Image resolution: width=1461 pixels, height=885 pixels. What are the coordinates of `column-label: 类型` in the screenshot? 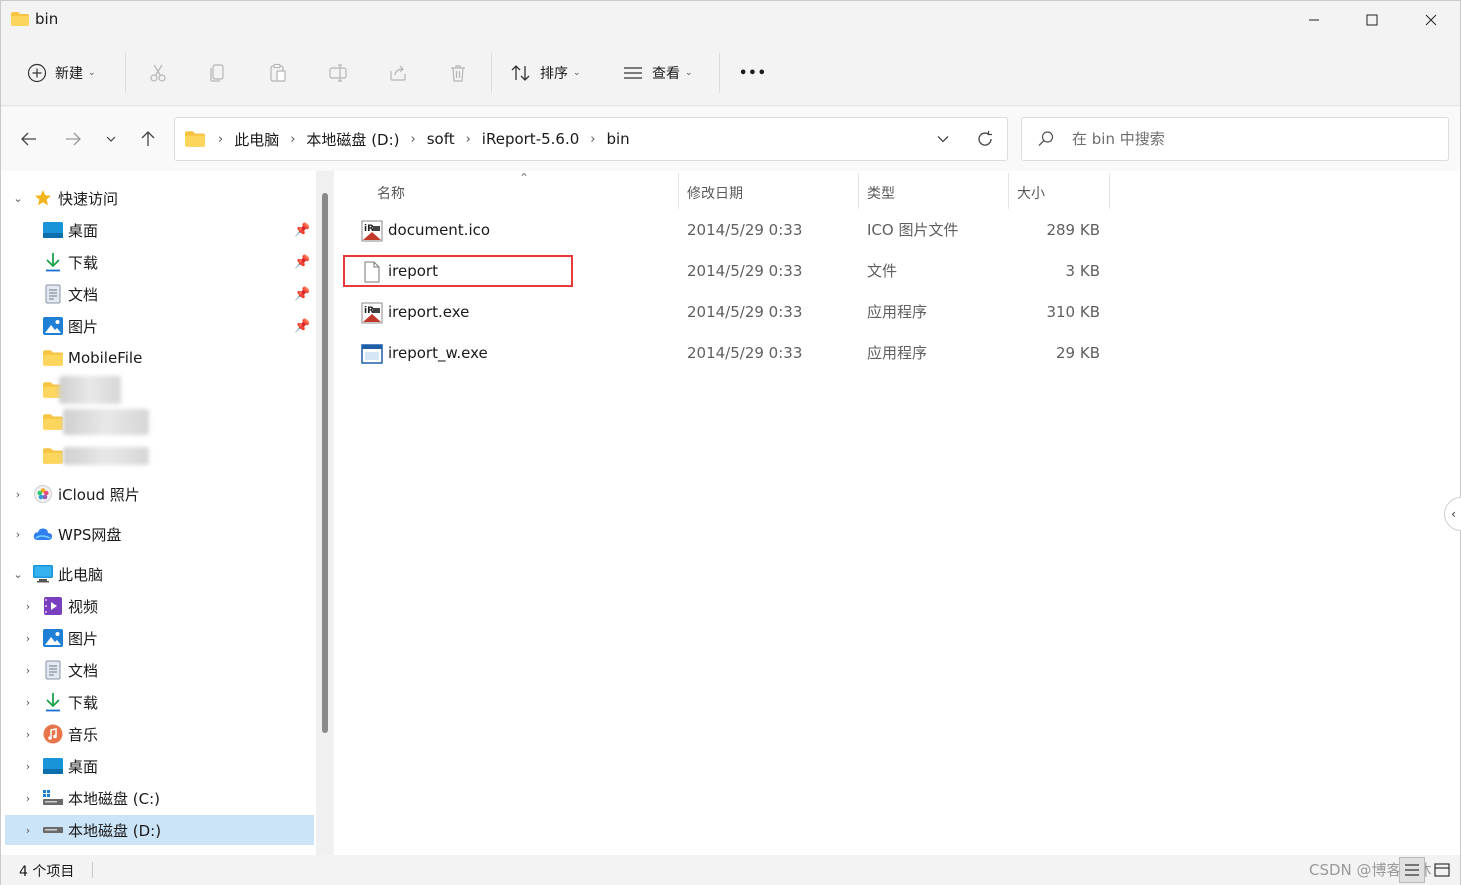 It's located at (881, 194).